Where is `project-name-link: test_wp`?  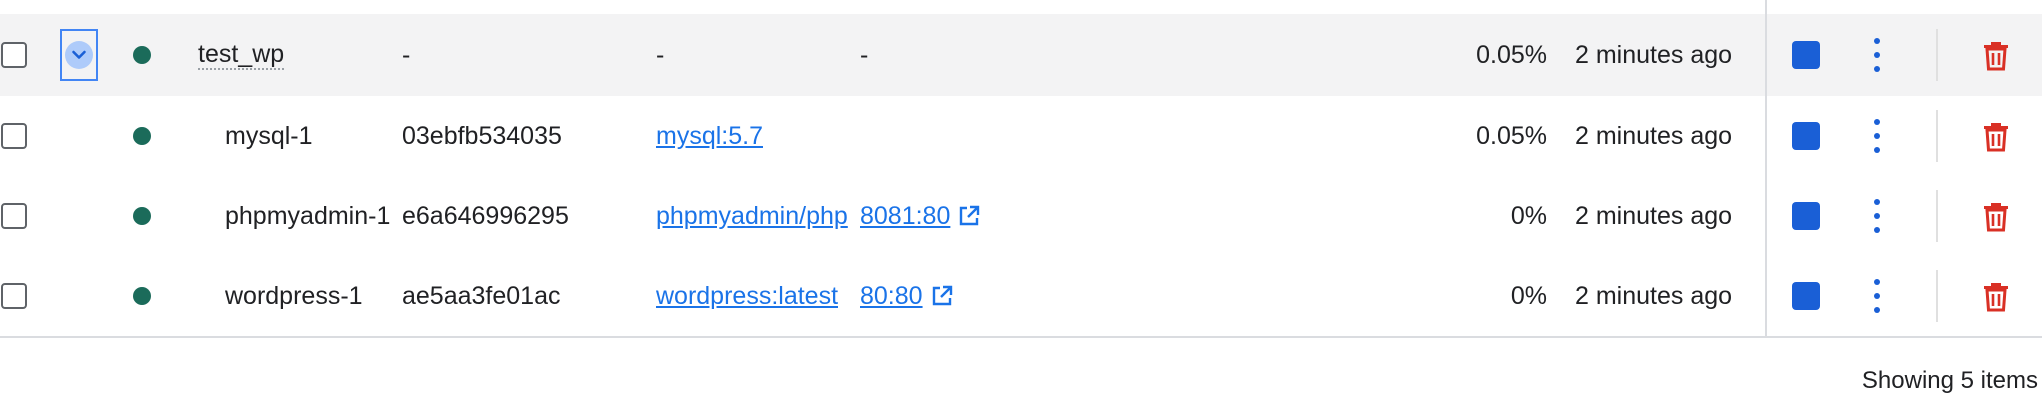 project-name-link: test_wp is located at coordinates (241, 55).